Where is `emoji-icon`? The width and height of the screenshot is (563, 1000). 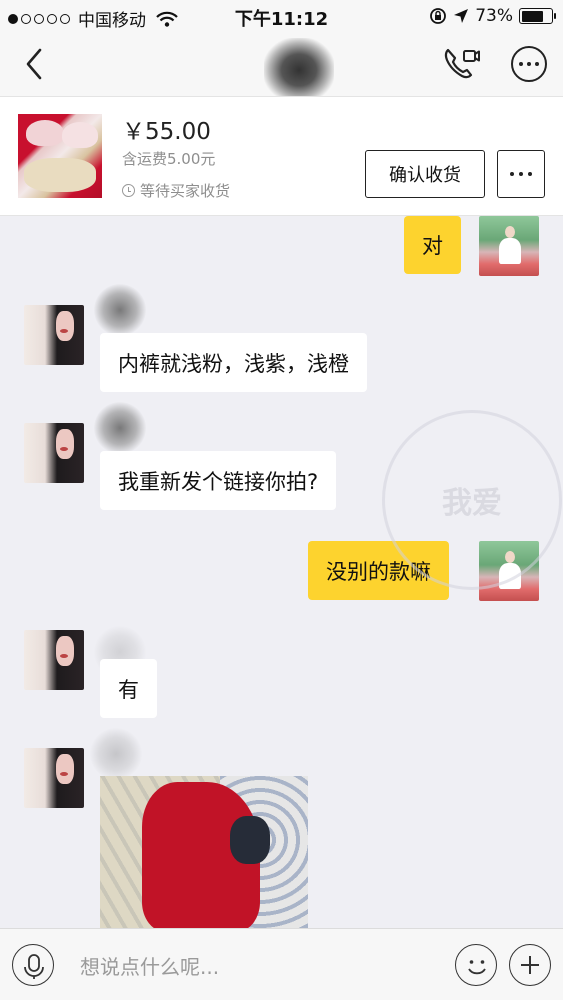 emoji-icon is located at coordinates (476, 965).